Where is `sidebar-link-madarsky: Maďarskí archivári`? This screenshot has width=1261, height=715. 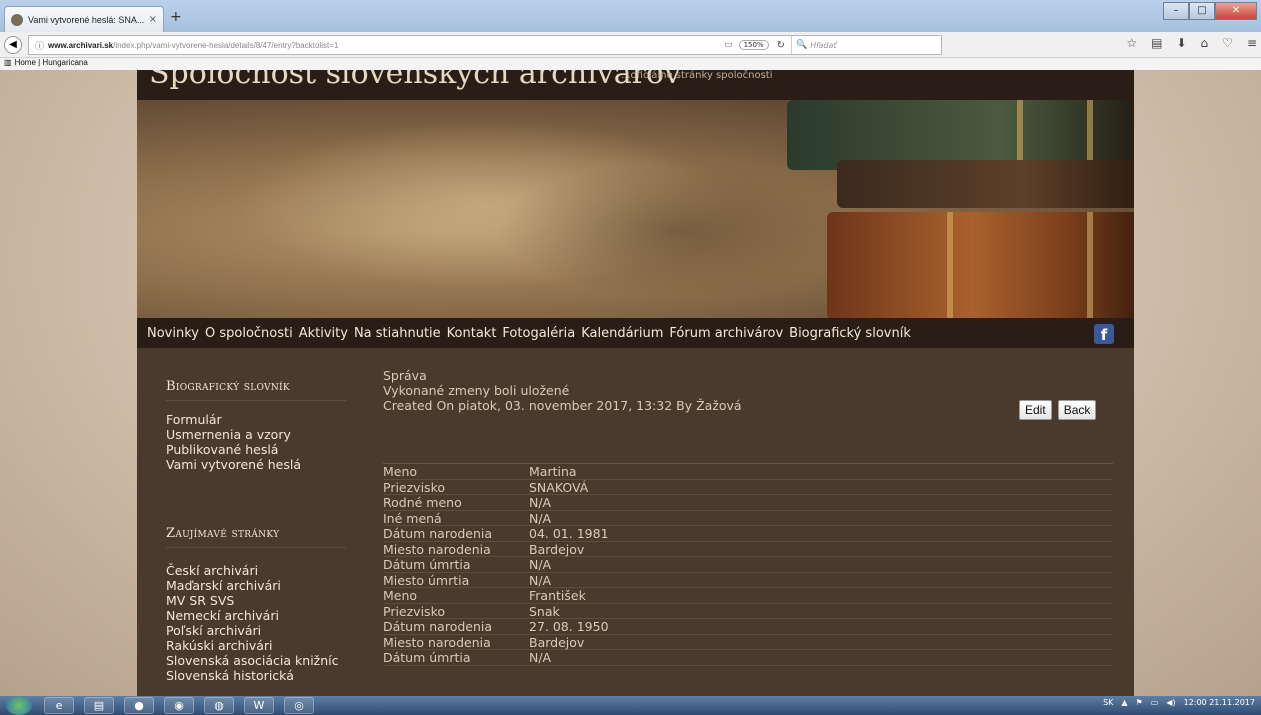 sidebar-link-madarsky: Maďarskí archivári is located at coordinates (252, 585).